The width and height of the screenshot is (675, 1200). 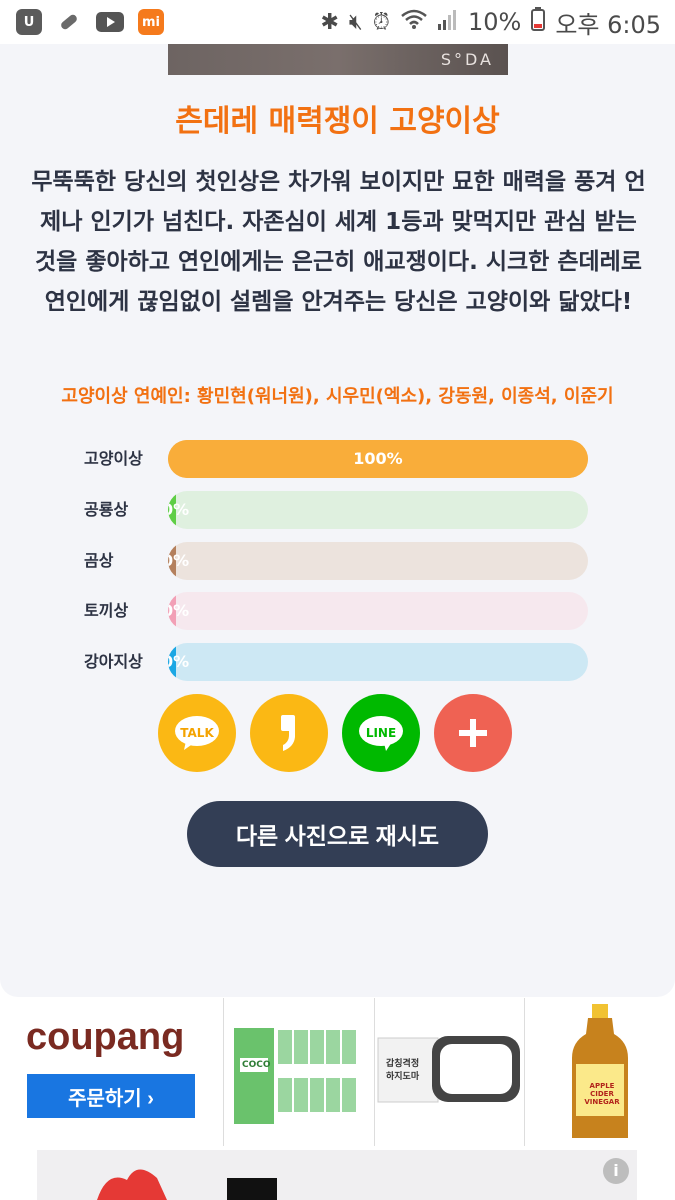 I want to click on retry-photo-button: 다른 사진으로 재시도, so click(x=337, y=834).